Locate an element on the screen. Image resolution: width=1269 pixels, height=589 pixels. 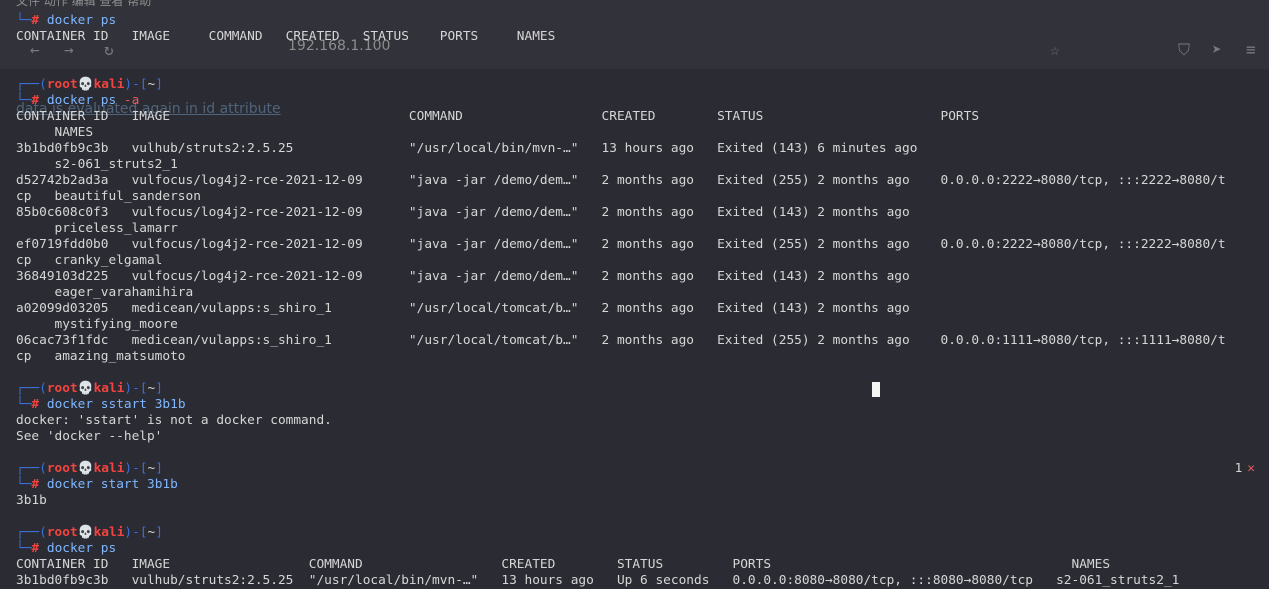
exit-status: 1 ✕ is located at coordinates (1245, 468).